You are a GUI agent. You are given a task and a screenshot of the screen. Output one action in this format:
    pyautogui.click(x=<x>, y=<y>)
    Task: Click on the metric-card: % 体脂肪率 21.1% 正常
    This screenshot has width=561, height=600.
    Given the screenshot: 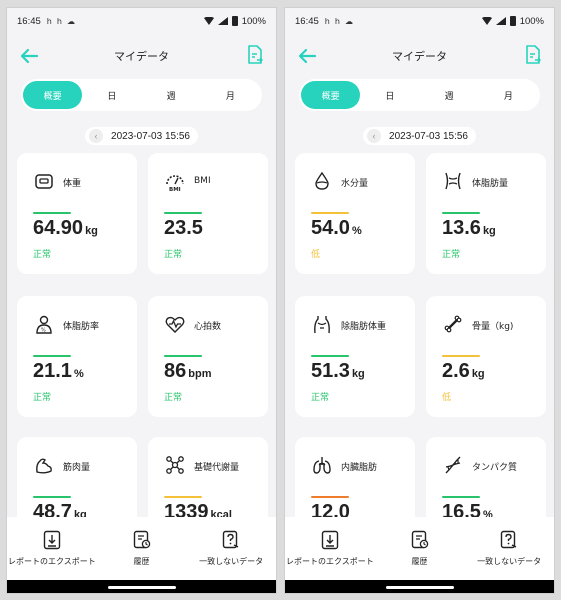 What is the action you would take?
    pyautogui.click(x=77, y=356)
    